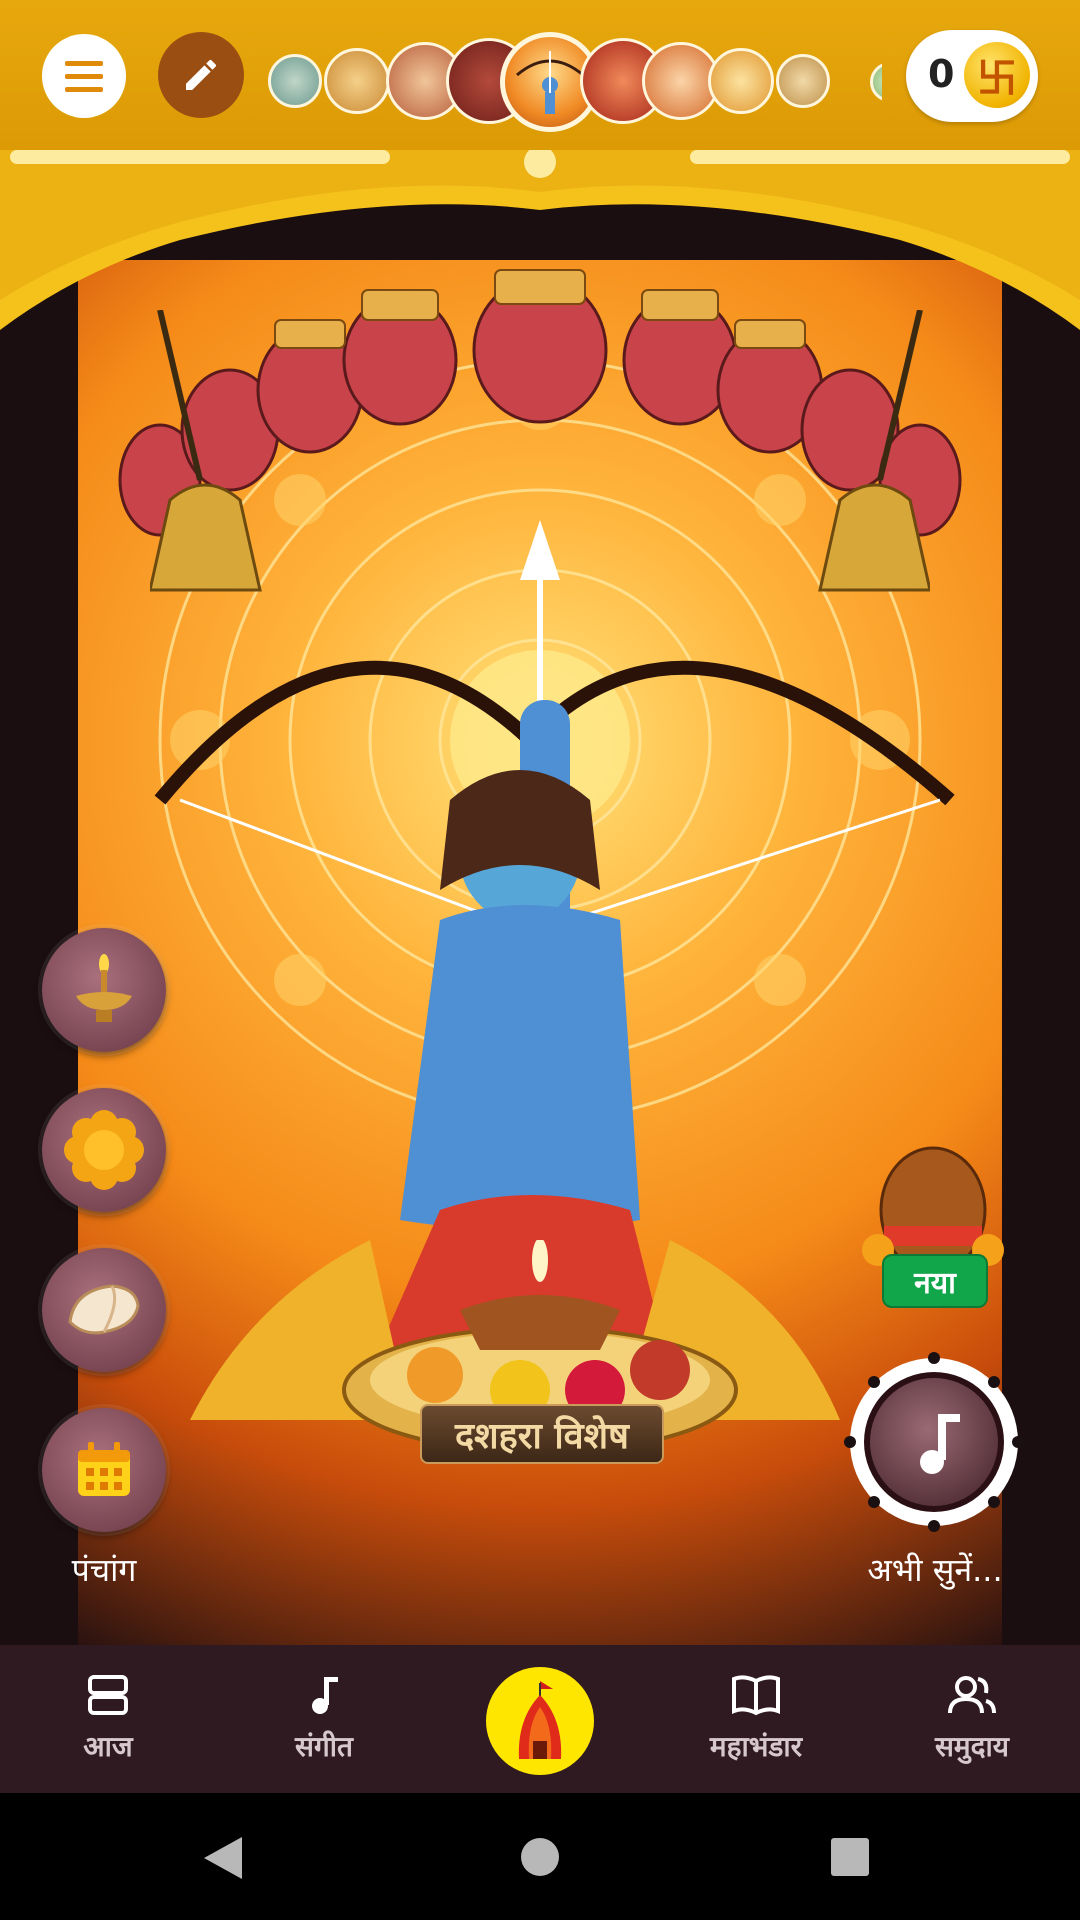 This screenshot has width=1080, height=1920. Describe the element at coordinates (108, 1719) in the screenshot. I see `nav-today: आज` at that location.